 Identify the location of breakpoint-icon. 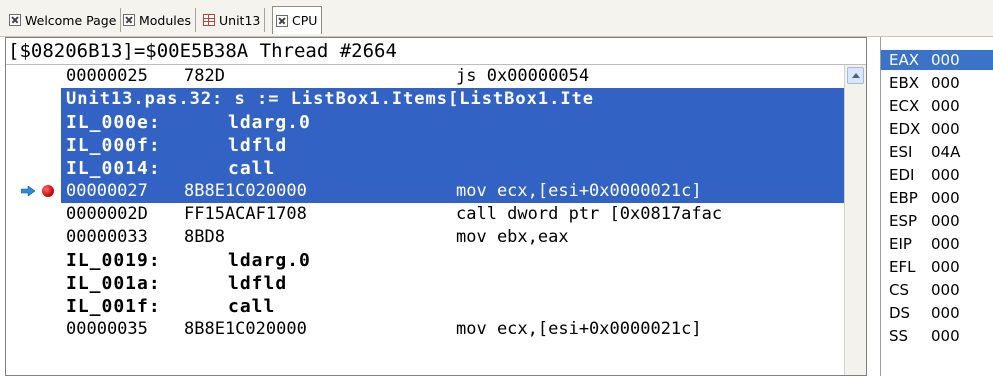
(48, 191).